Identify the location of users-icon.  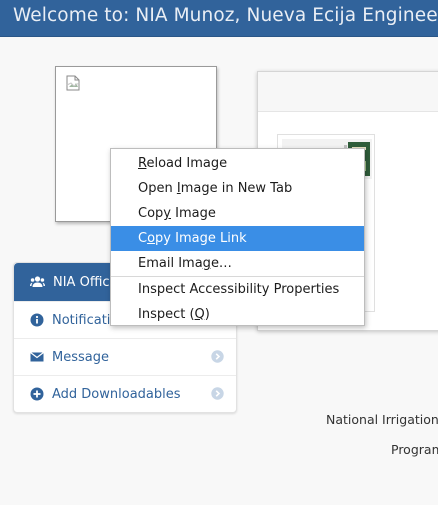
(37, 281).